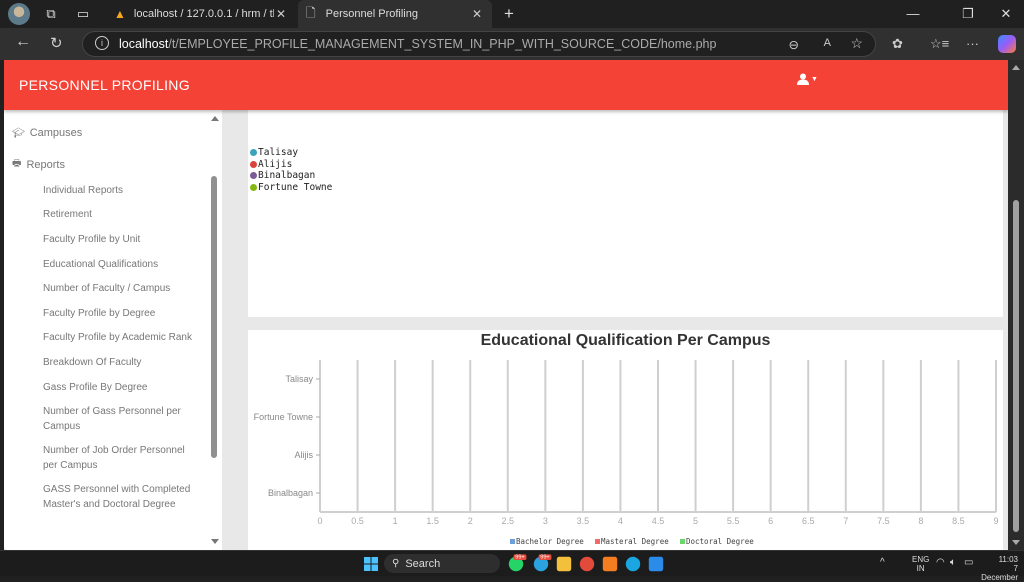  I want to click on favorites-icon: ☆≡, so click(939, 44).